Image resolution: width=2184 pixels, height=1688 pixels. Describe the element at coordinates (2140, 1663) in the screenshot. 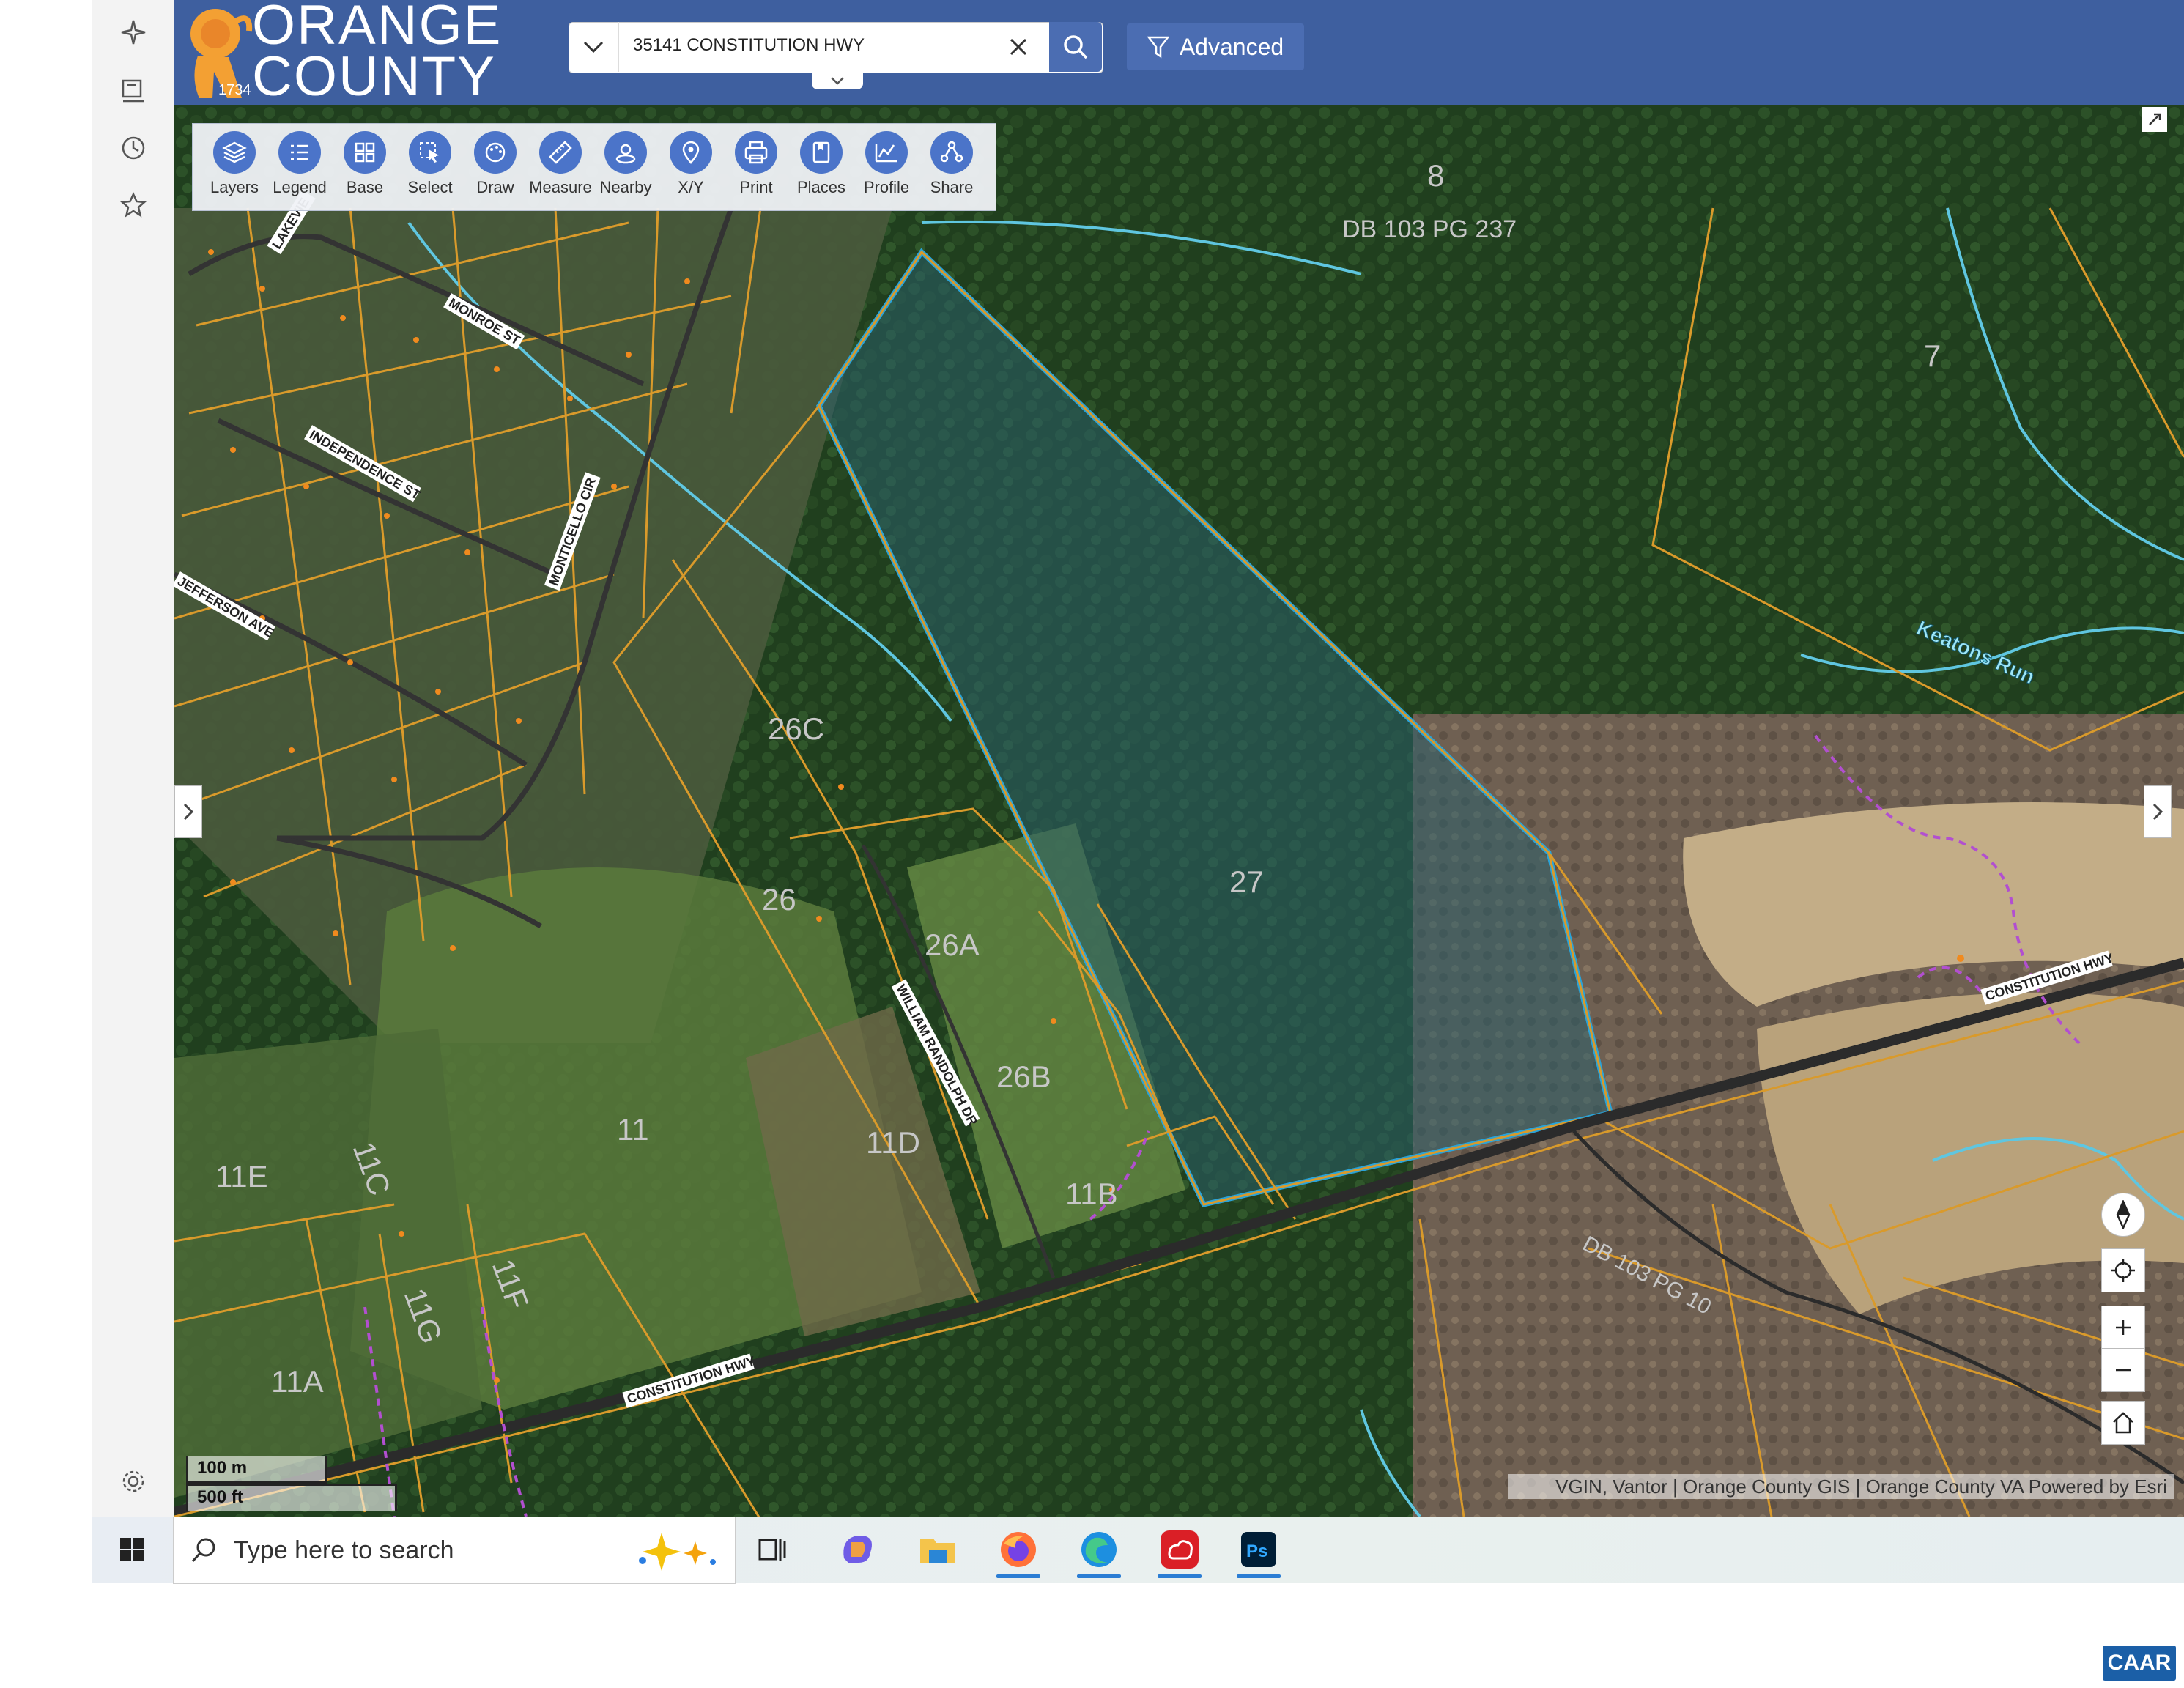

I see `caar-logo: CAAR` at that location.